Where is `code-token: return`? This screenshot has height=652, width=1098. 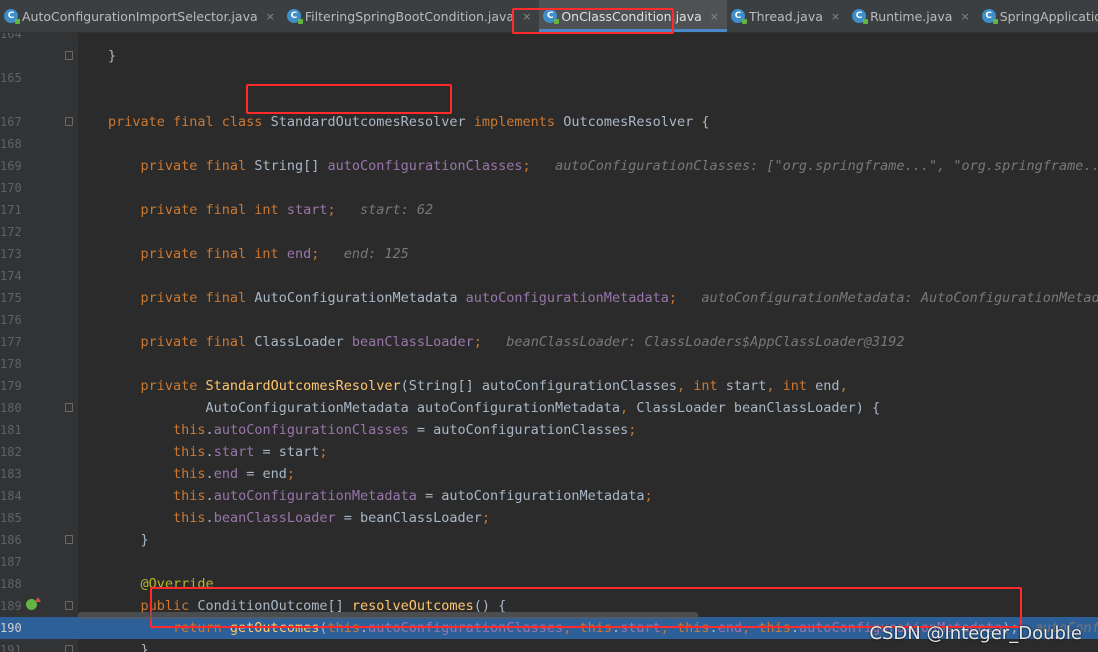
code-token: return is located at coordinates (169, 628).